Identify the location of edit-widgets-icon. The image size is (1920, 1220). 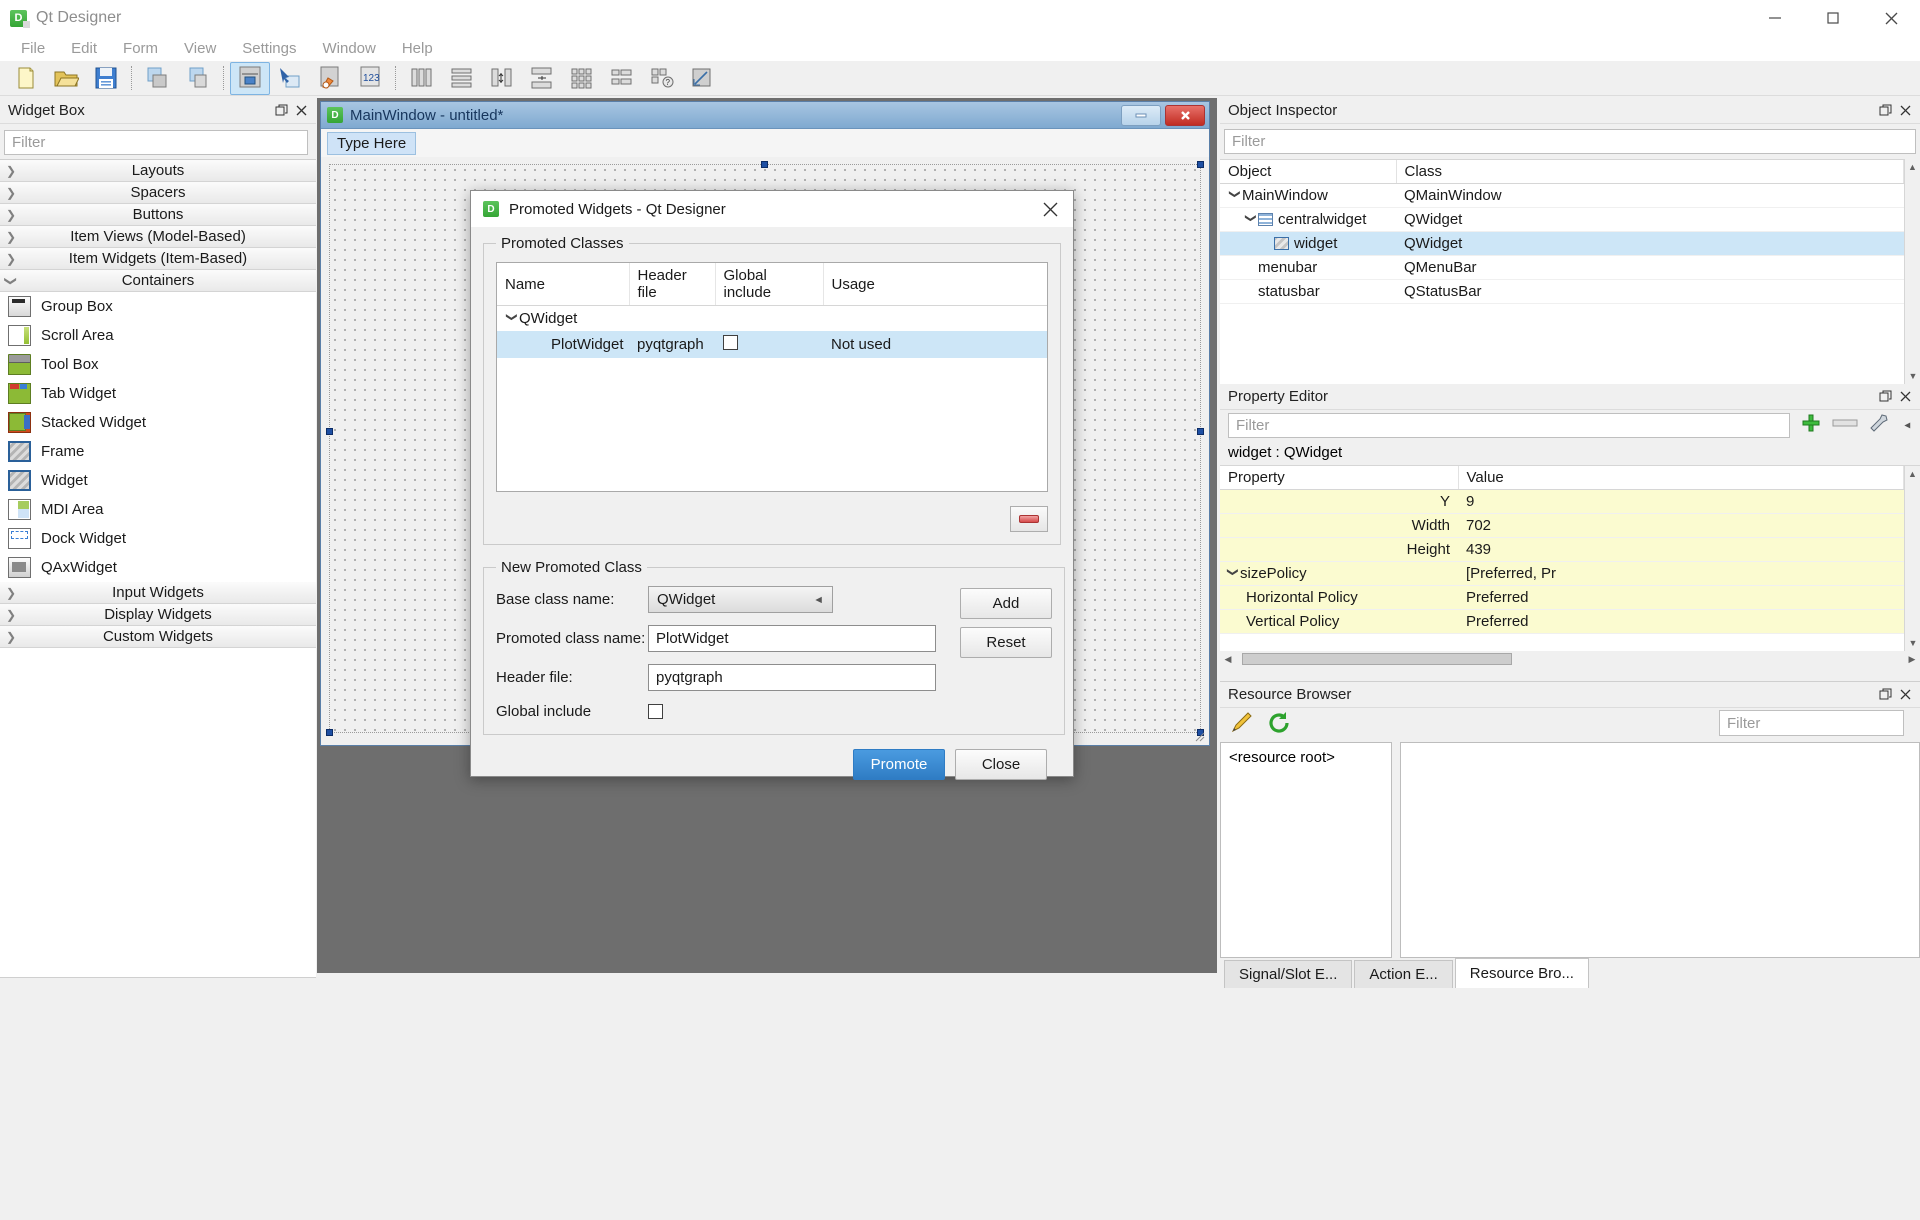
(250, 78).